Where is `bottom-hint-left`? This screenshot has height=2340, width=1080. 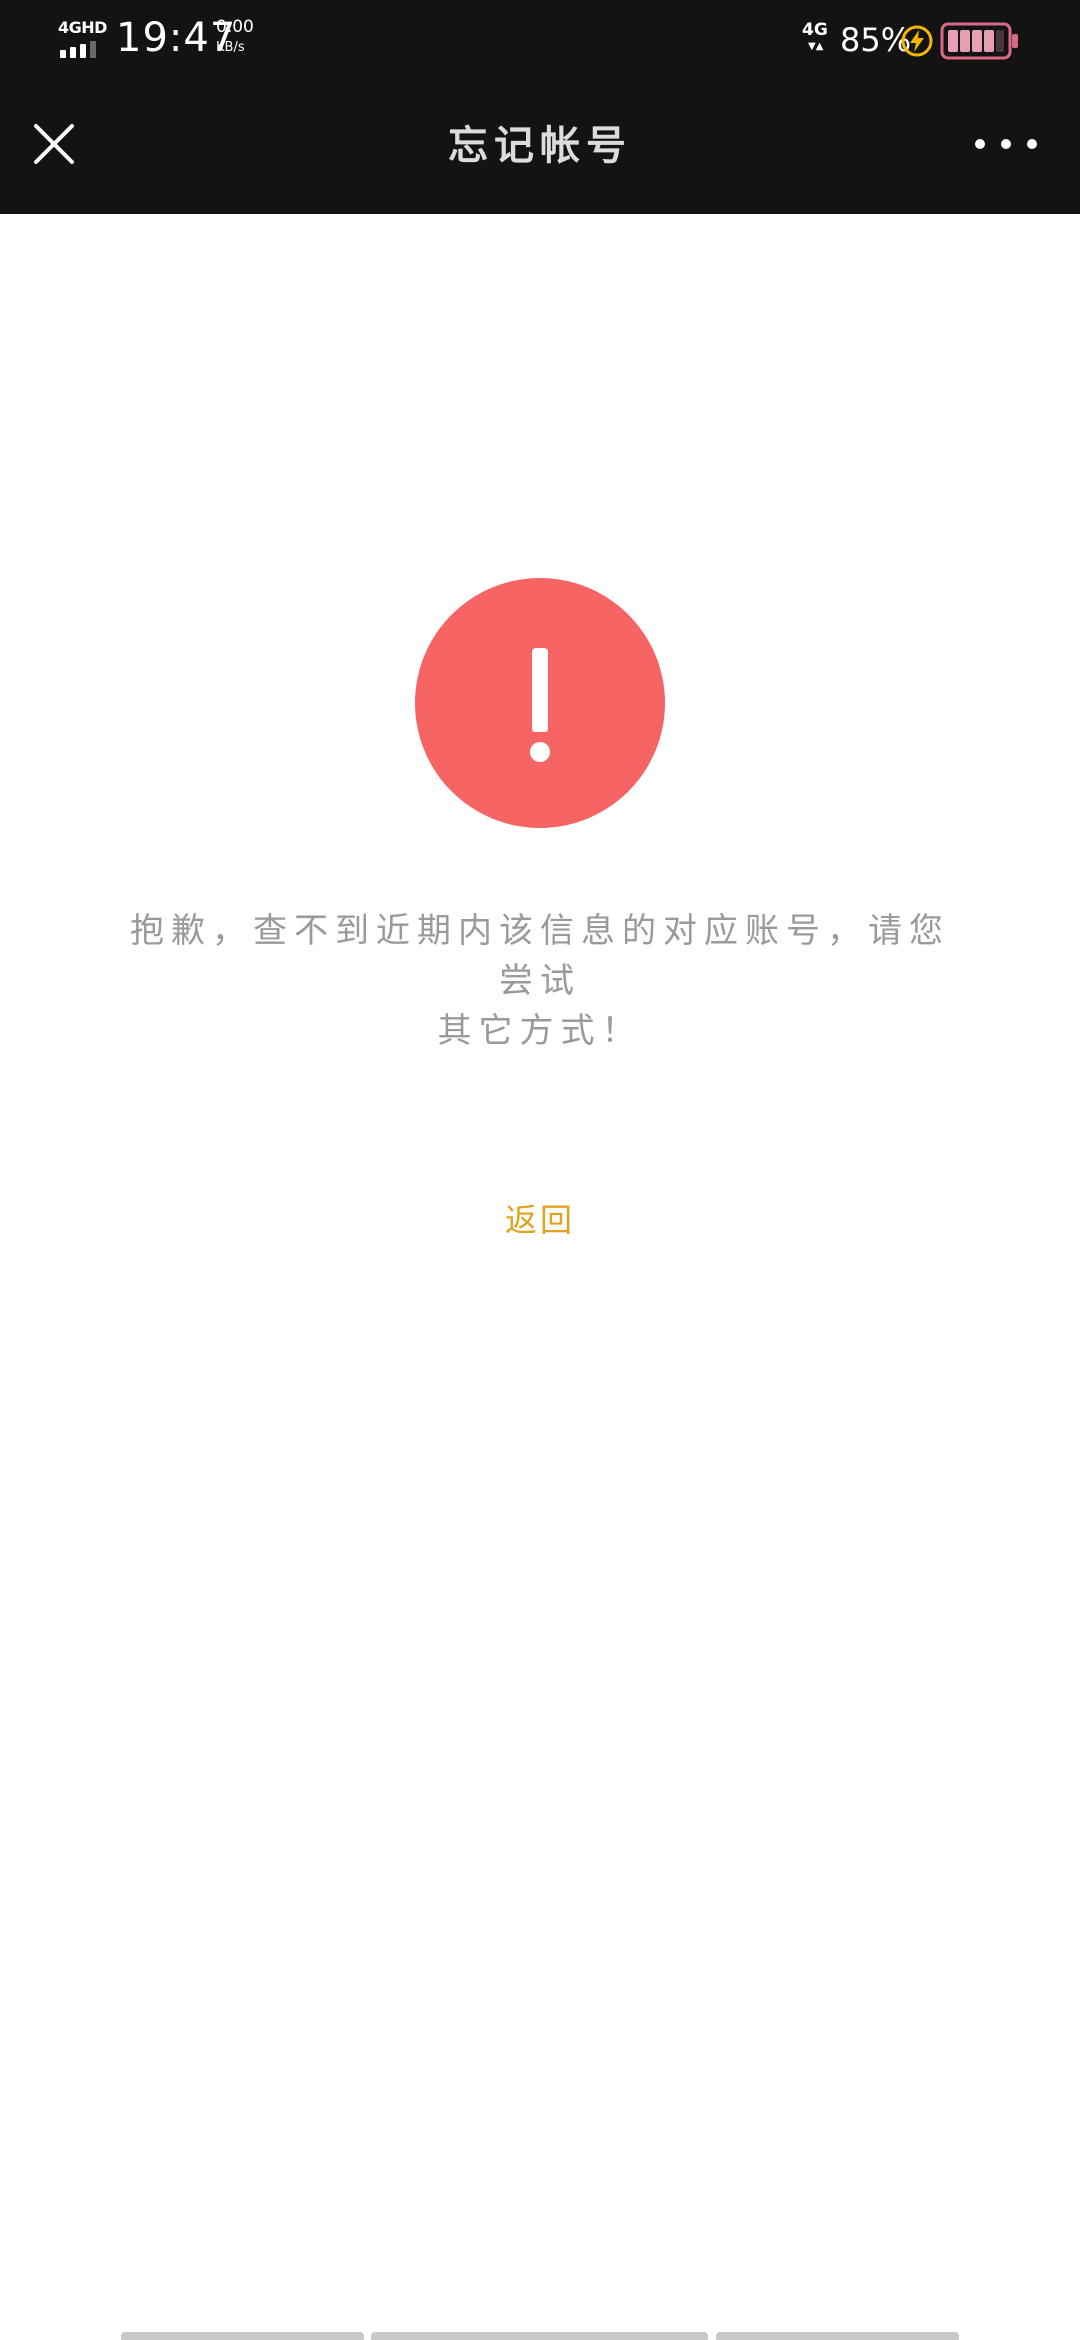 bottom-hint-left is located at coordinates (242, 2336).